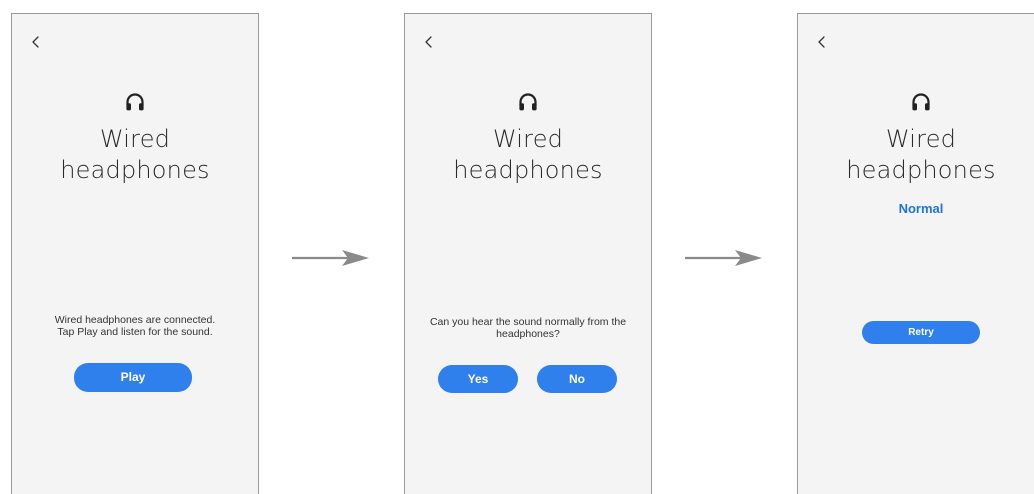 Image resolution: width=1034 pixels, height=494 pixels. Describe the element at coordinates (135, 332) in the screenshot. I see `message-line-2: Tap Play and listen for the sound.` at that location.